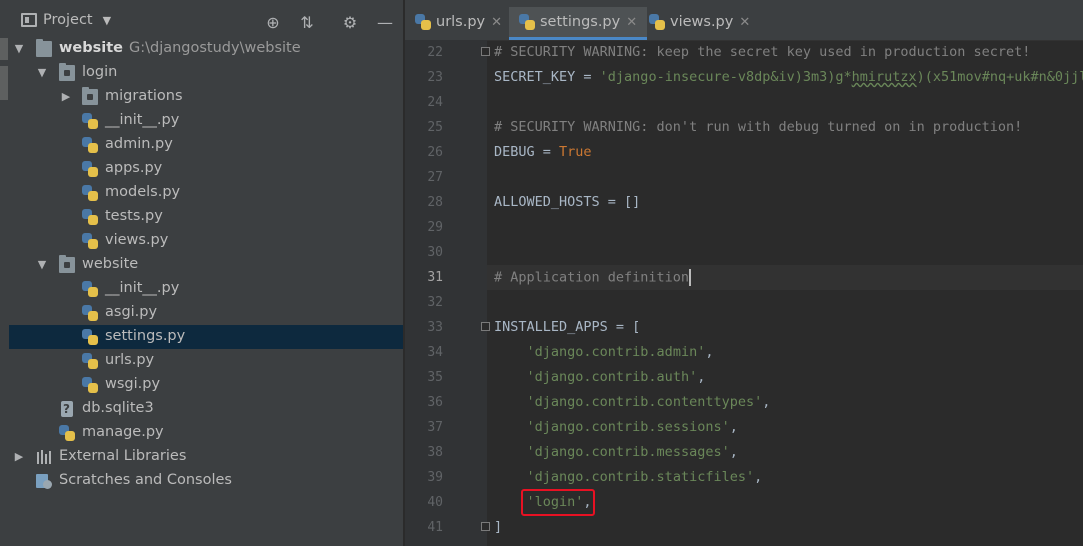  Describe the element at coordinates (137, 240) in the screenshot. I see `tree-item-label: views.py` at that location.